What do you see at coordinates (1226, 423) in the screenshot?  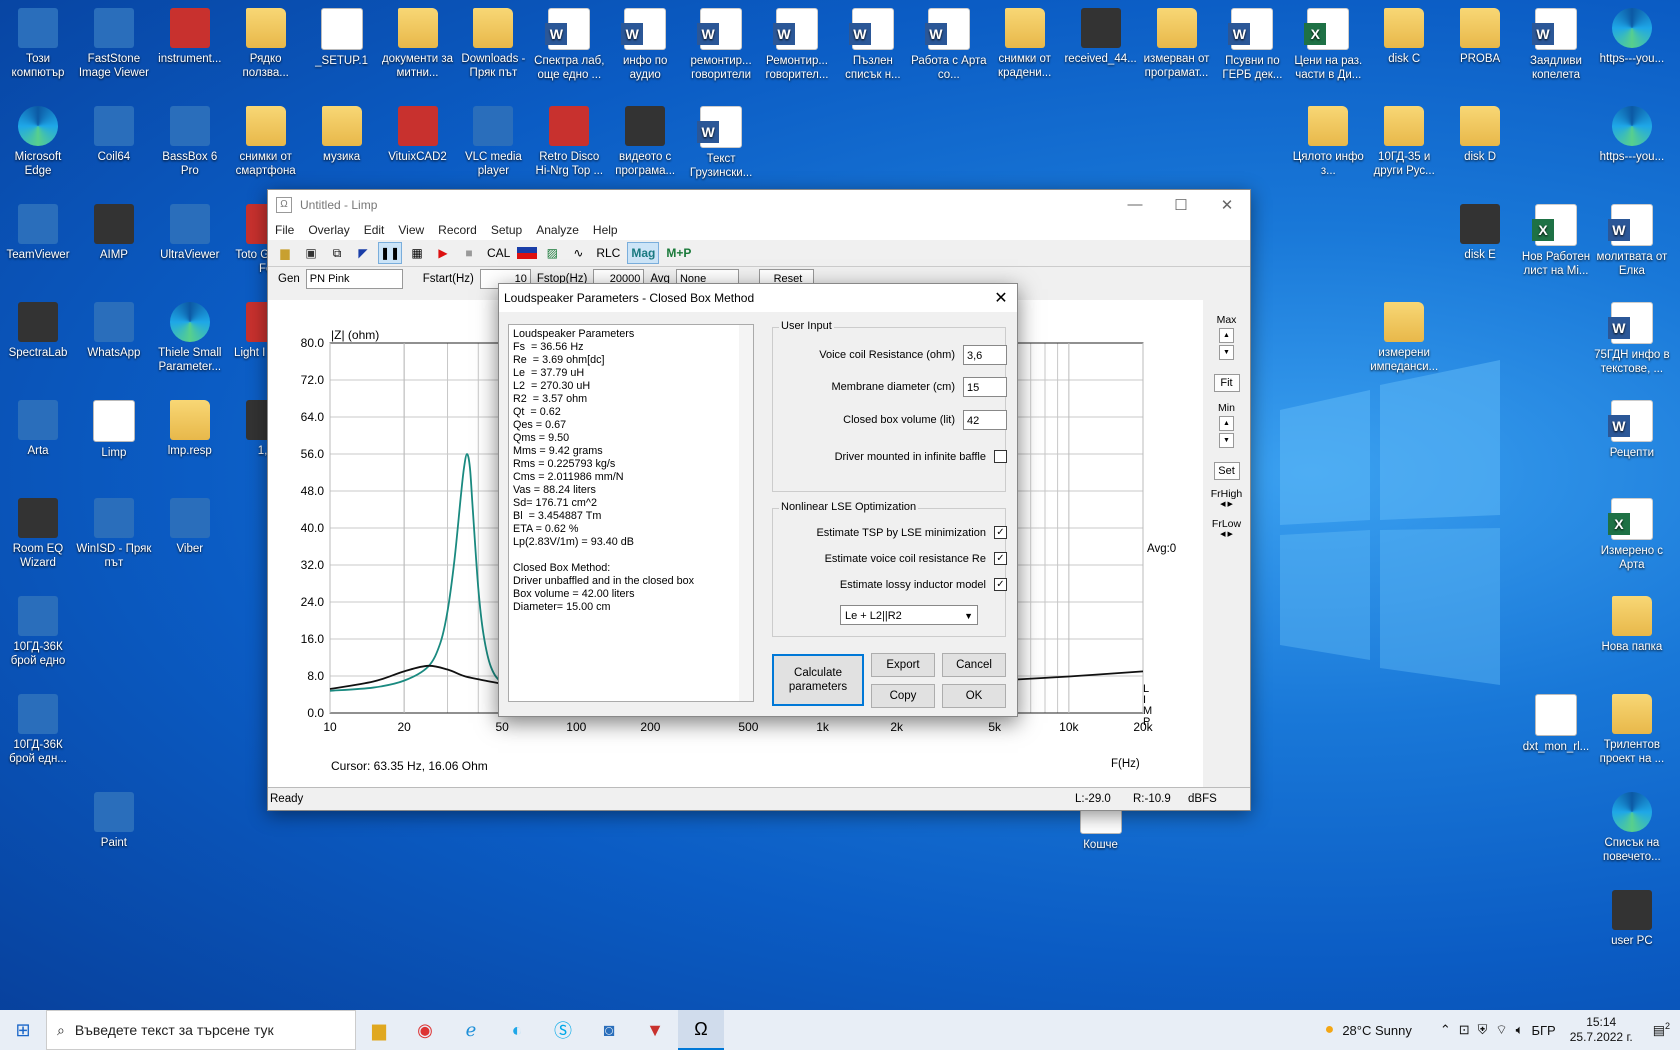 I see `min-up-button: ▲` at bounding box center [1226, 423].